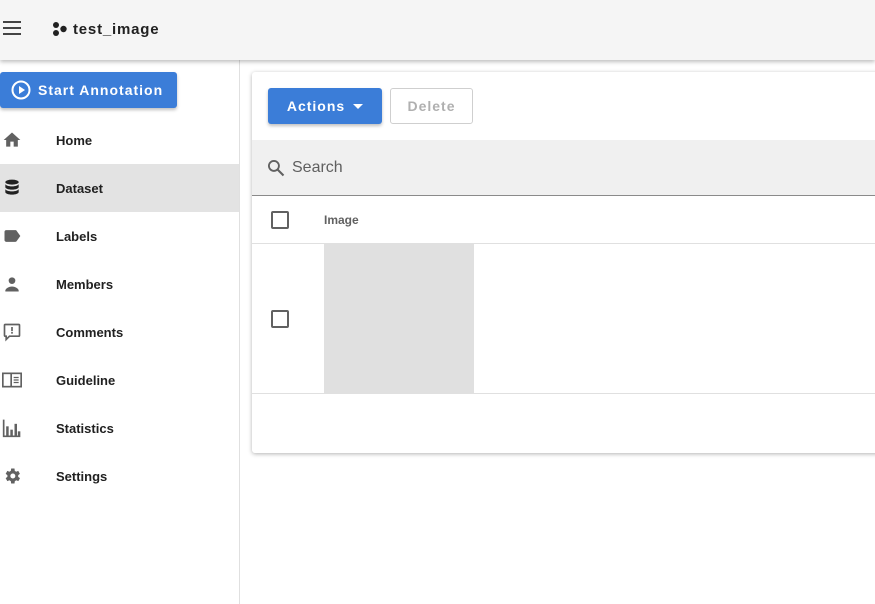 Image resolution: width=875 pixels, height=604 pixels. I want to click on sidebar-item-settings: Settings, so click(119, 476).